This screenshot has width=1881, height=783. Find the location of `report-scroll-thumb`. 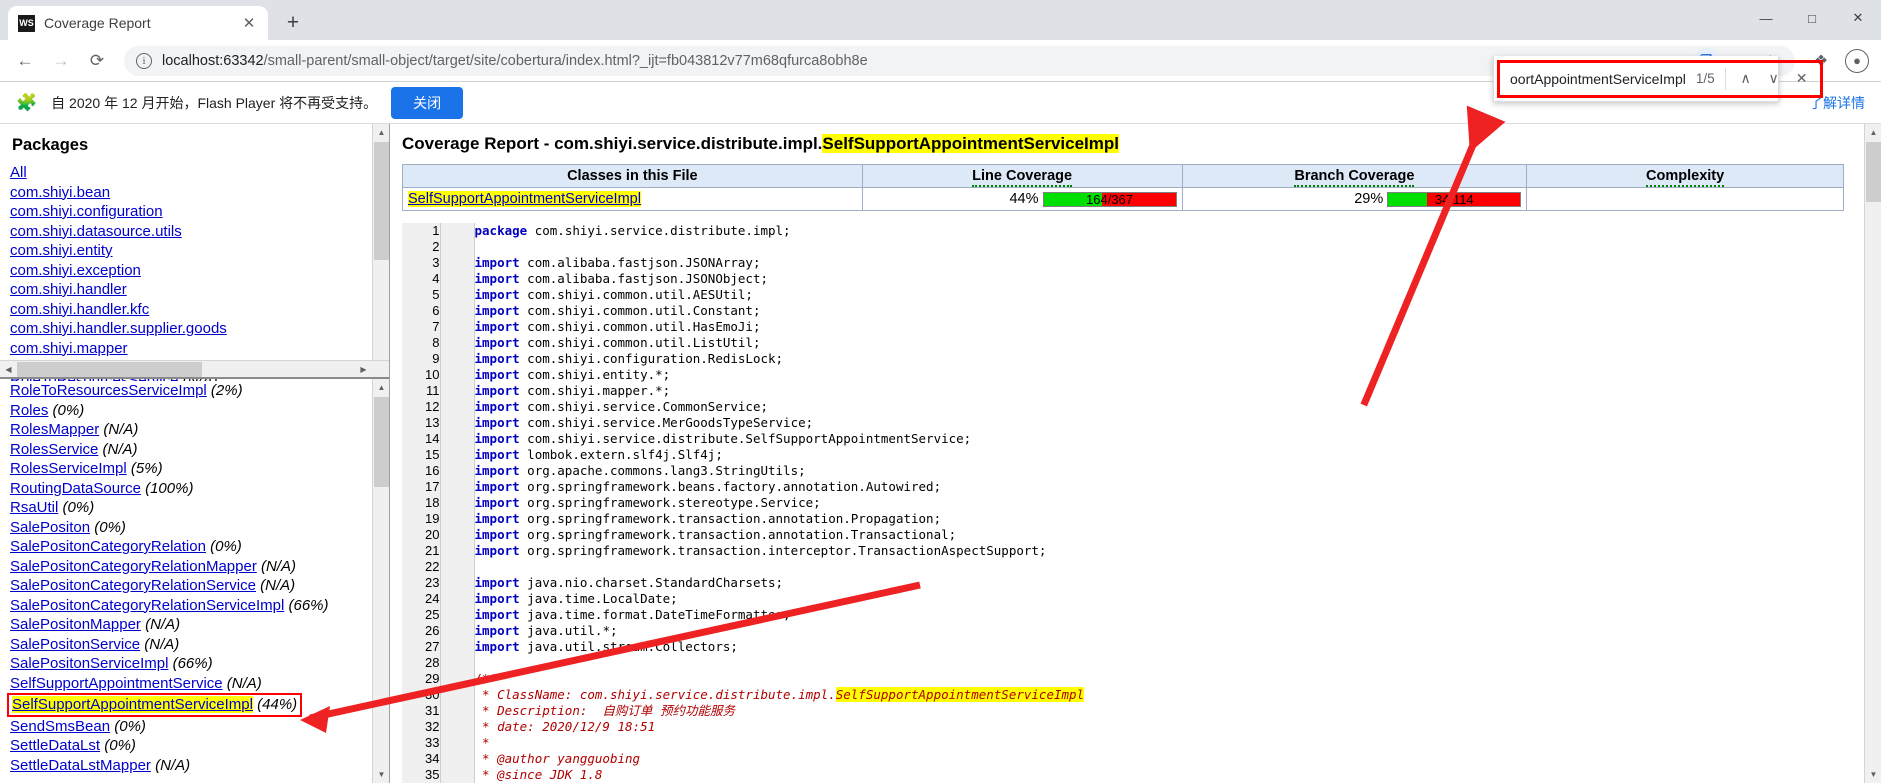

report-scroll-thumb is located at coordinates (1873, 172).